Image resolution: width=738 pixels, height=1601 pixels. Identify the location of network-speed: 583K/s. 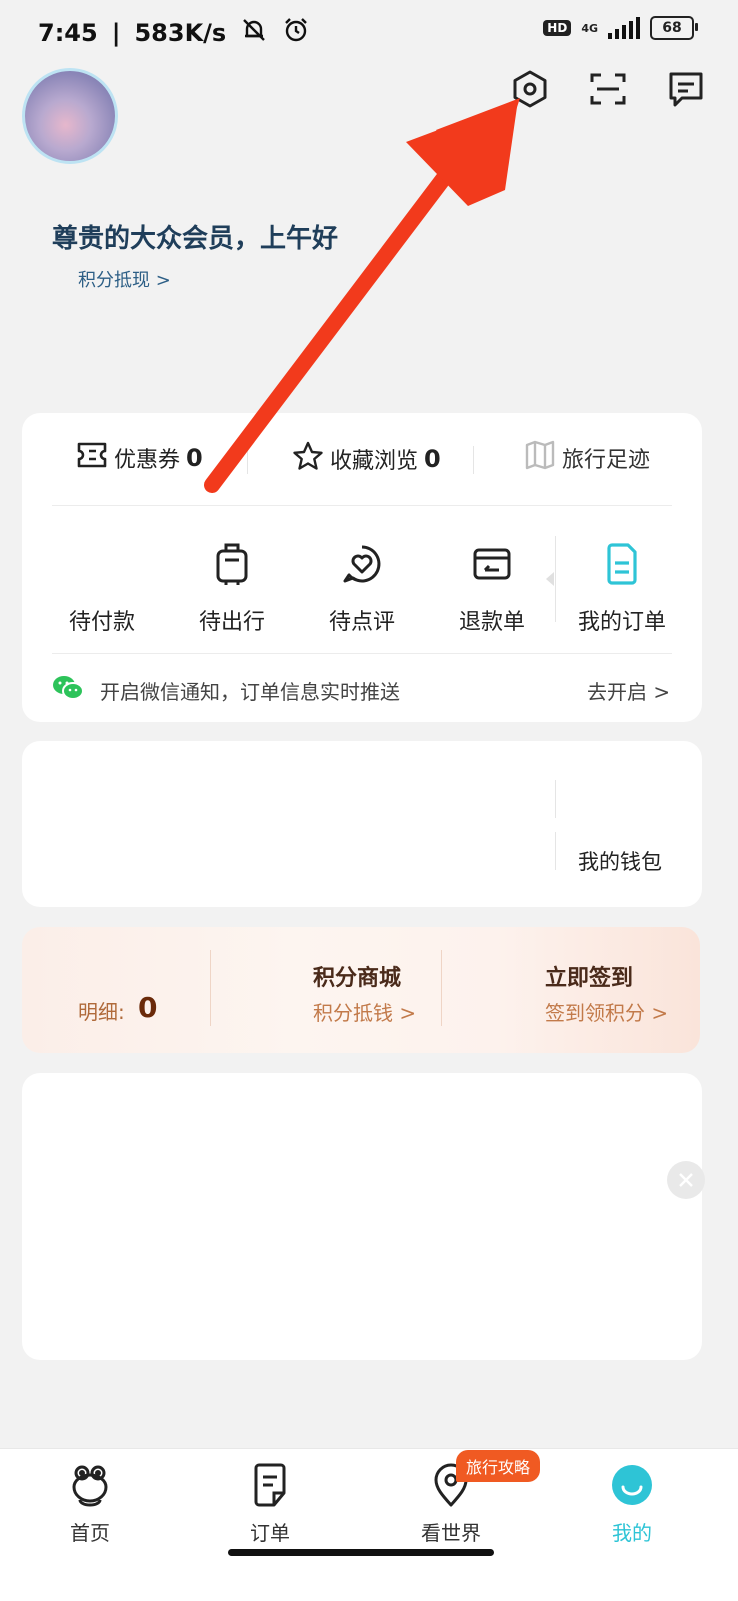
(180, 33).